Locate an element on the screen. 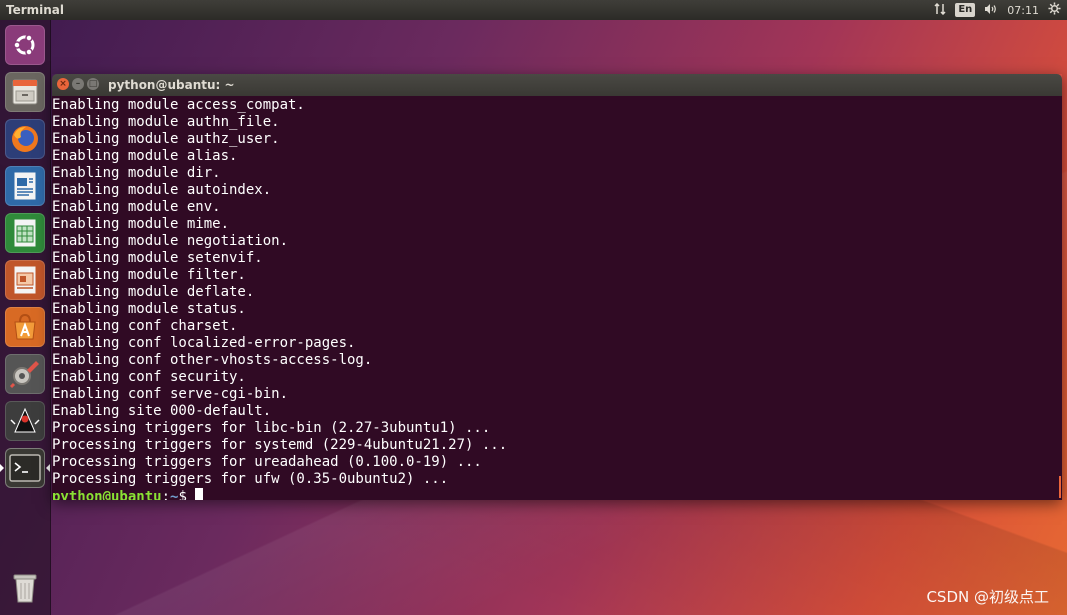 The width and height of the screenshot is (1067, 615). terminal-line: Enabling site 000-default. is located at coordinates (162, 411).